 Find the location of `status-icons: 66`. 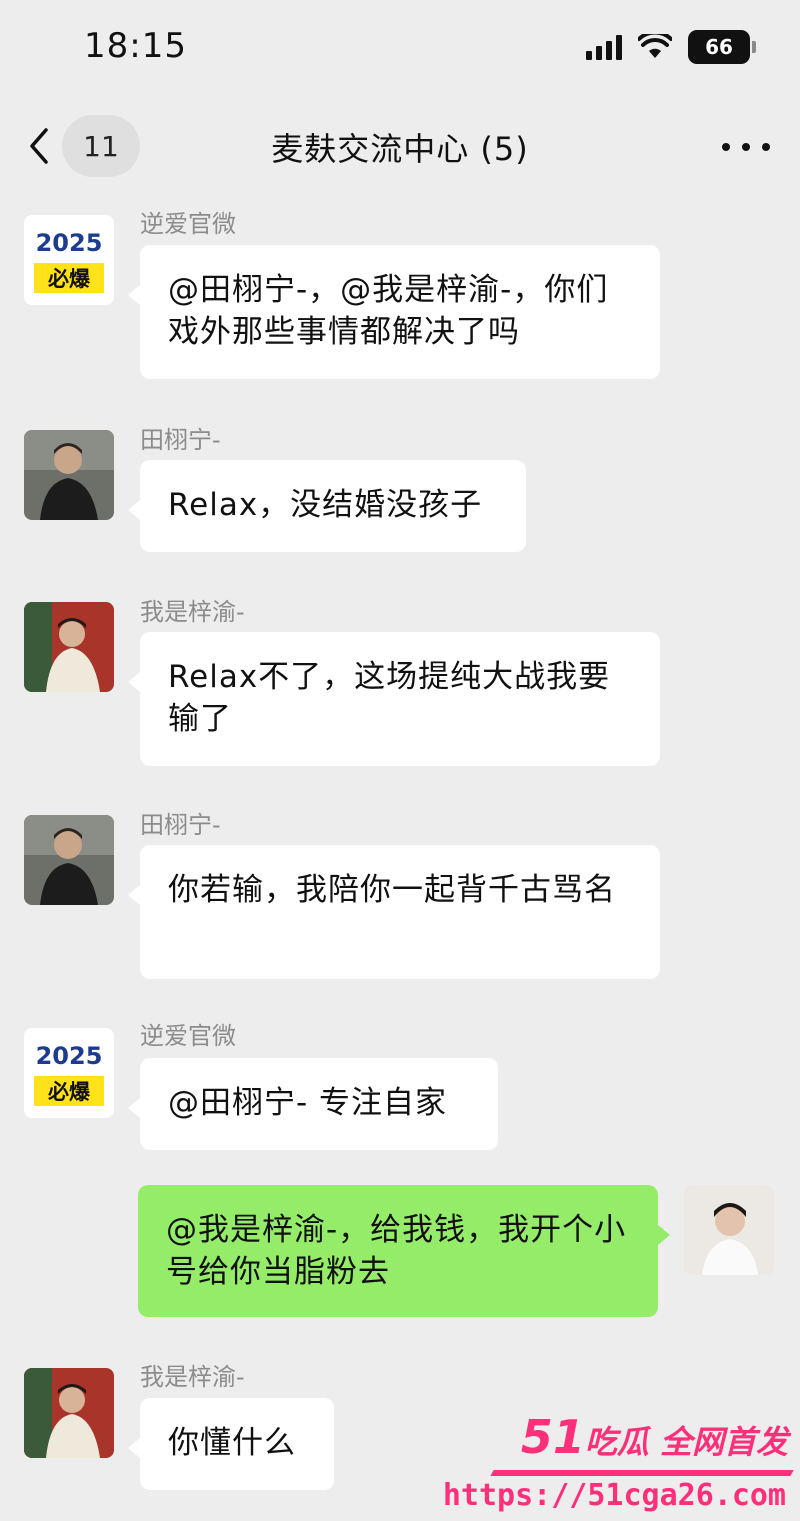

status-icons: 66 is located at coordinates (671, 47).